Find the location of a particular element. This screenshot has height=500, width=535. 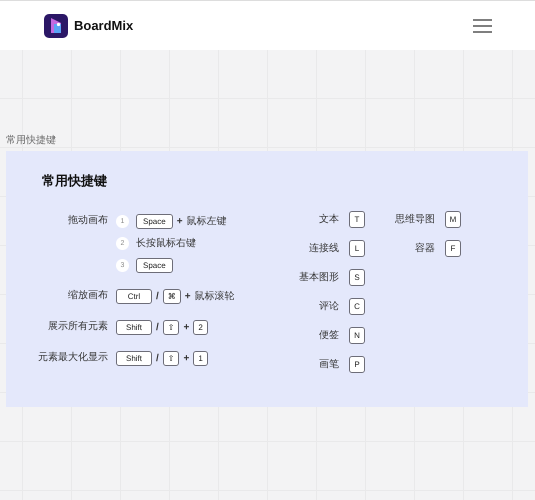

boardmix-logo-icon is located at coordinates (56, 26).